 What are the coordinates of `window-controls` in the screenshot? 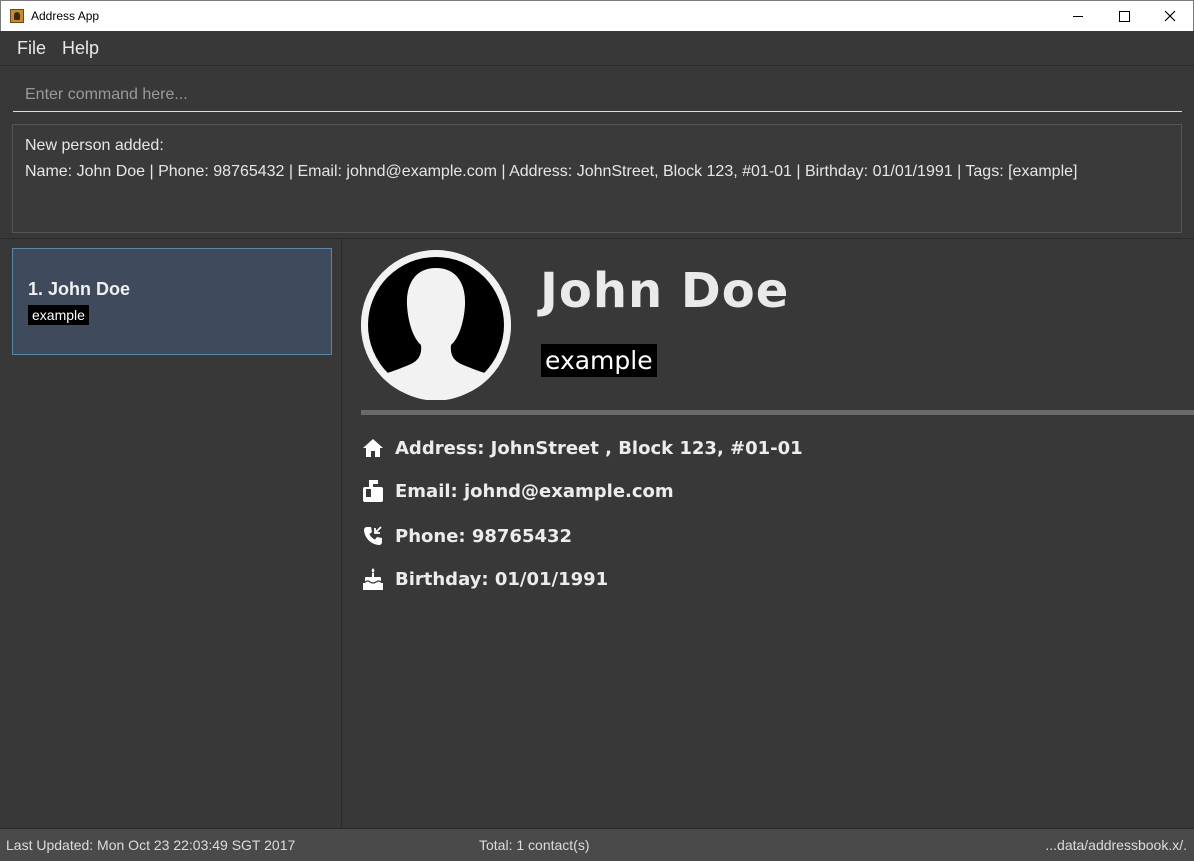 It's located at (1124, 16).